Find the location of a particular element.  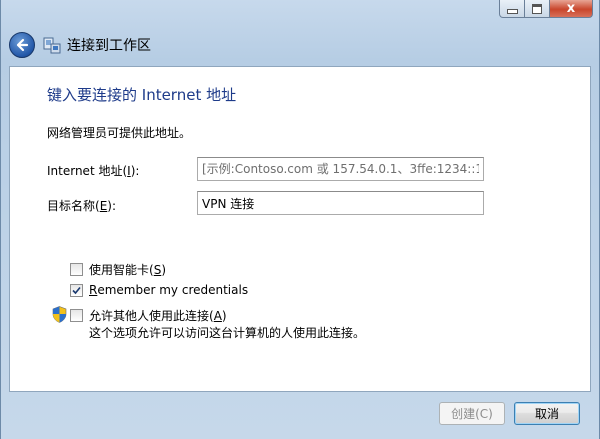

destination-name-label: 目标名称(E): is located at coordinates (81, 205).